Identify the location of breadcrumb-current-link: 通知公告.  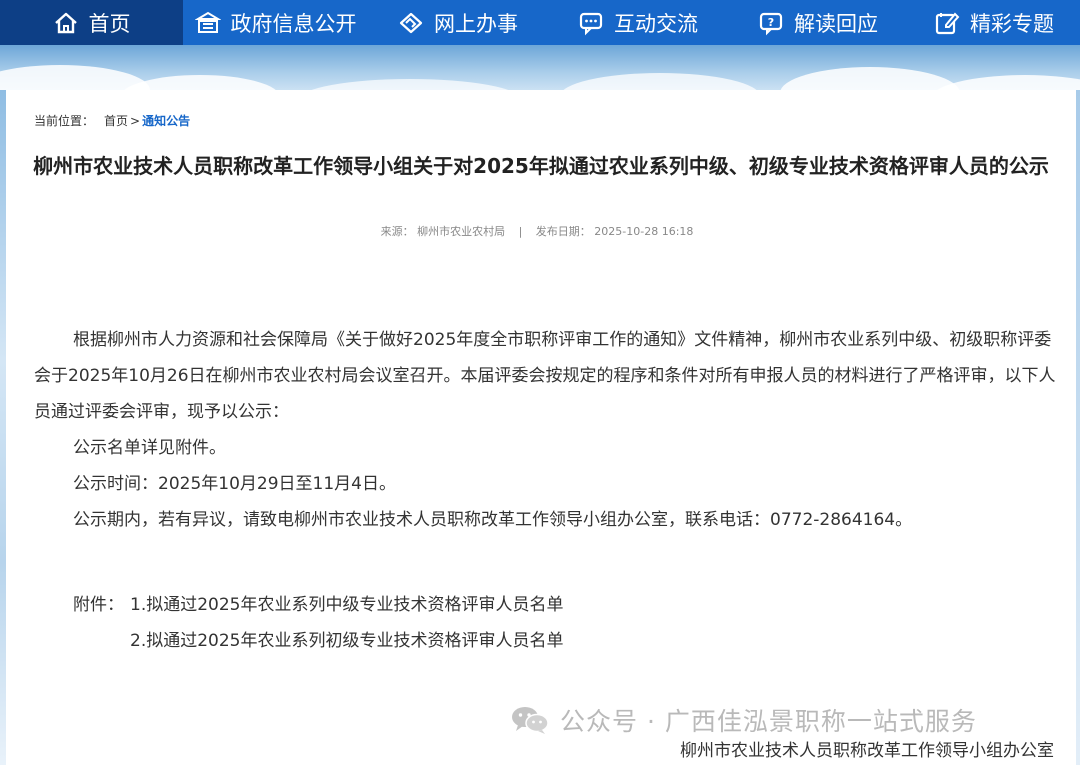
(166, 120).